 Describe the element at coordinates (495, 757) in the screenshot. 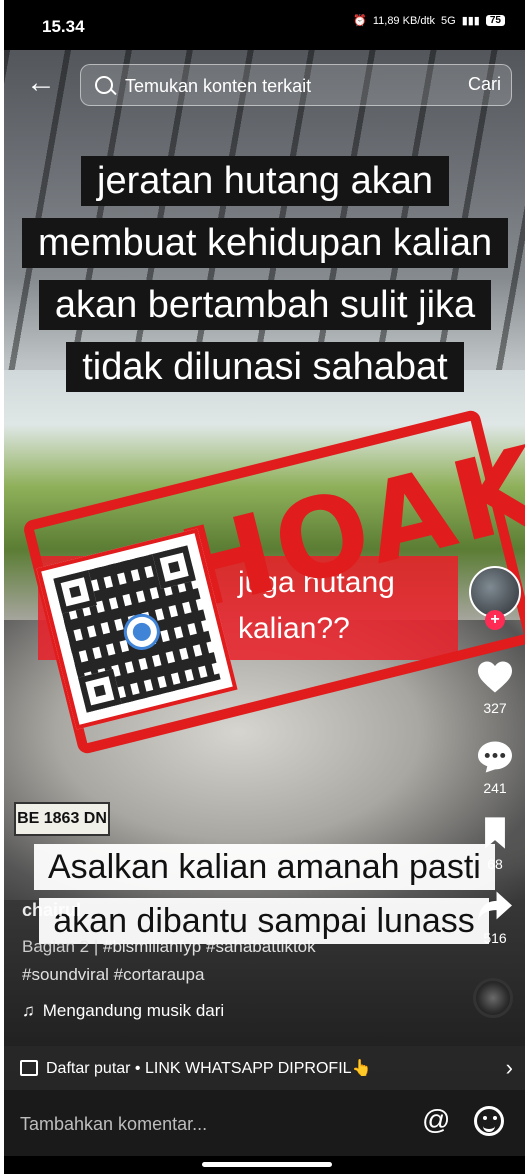

I see `comment-icon` at that location.